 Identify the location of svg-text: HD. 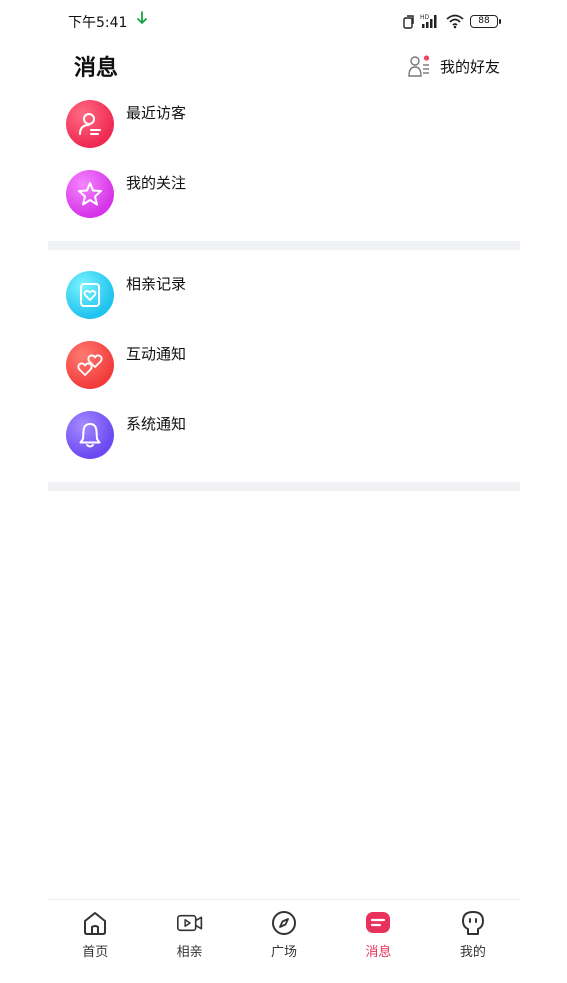
(425, 17).